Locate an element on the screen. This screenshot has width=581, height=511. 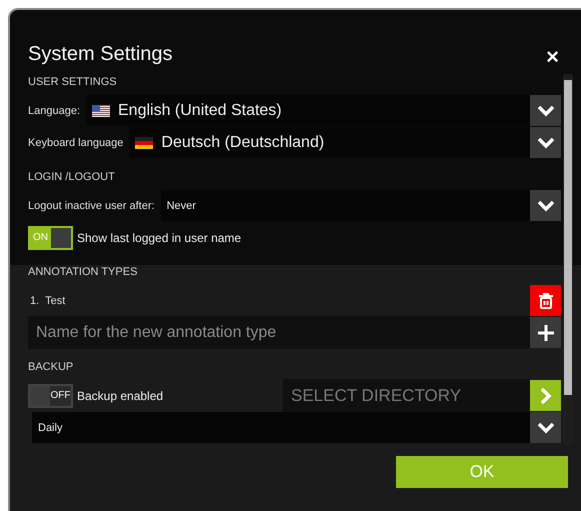
close-button: × is located at coordinates (552, 57).